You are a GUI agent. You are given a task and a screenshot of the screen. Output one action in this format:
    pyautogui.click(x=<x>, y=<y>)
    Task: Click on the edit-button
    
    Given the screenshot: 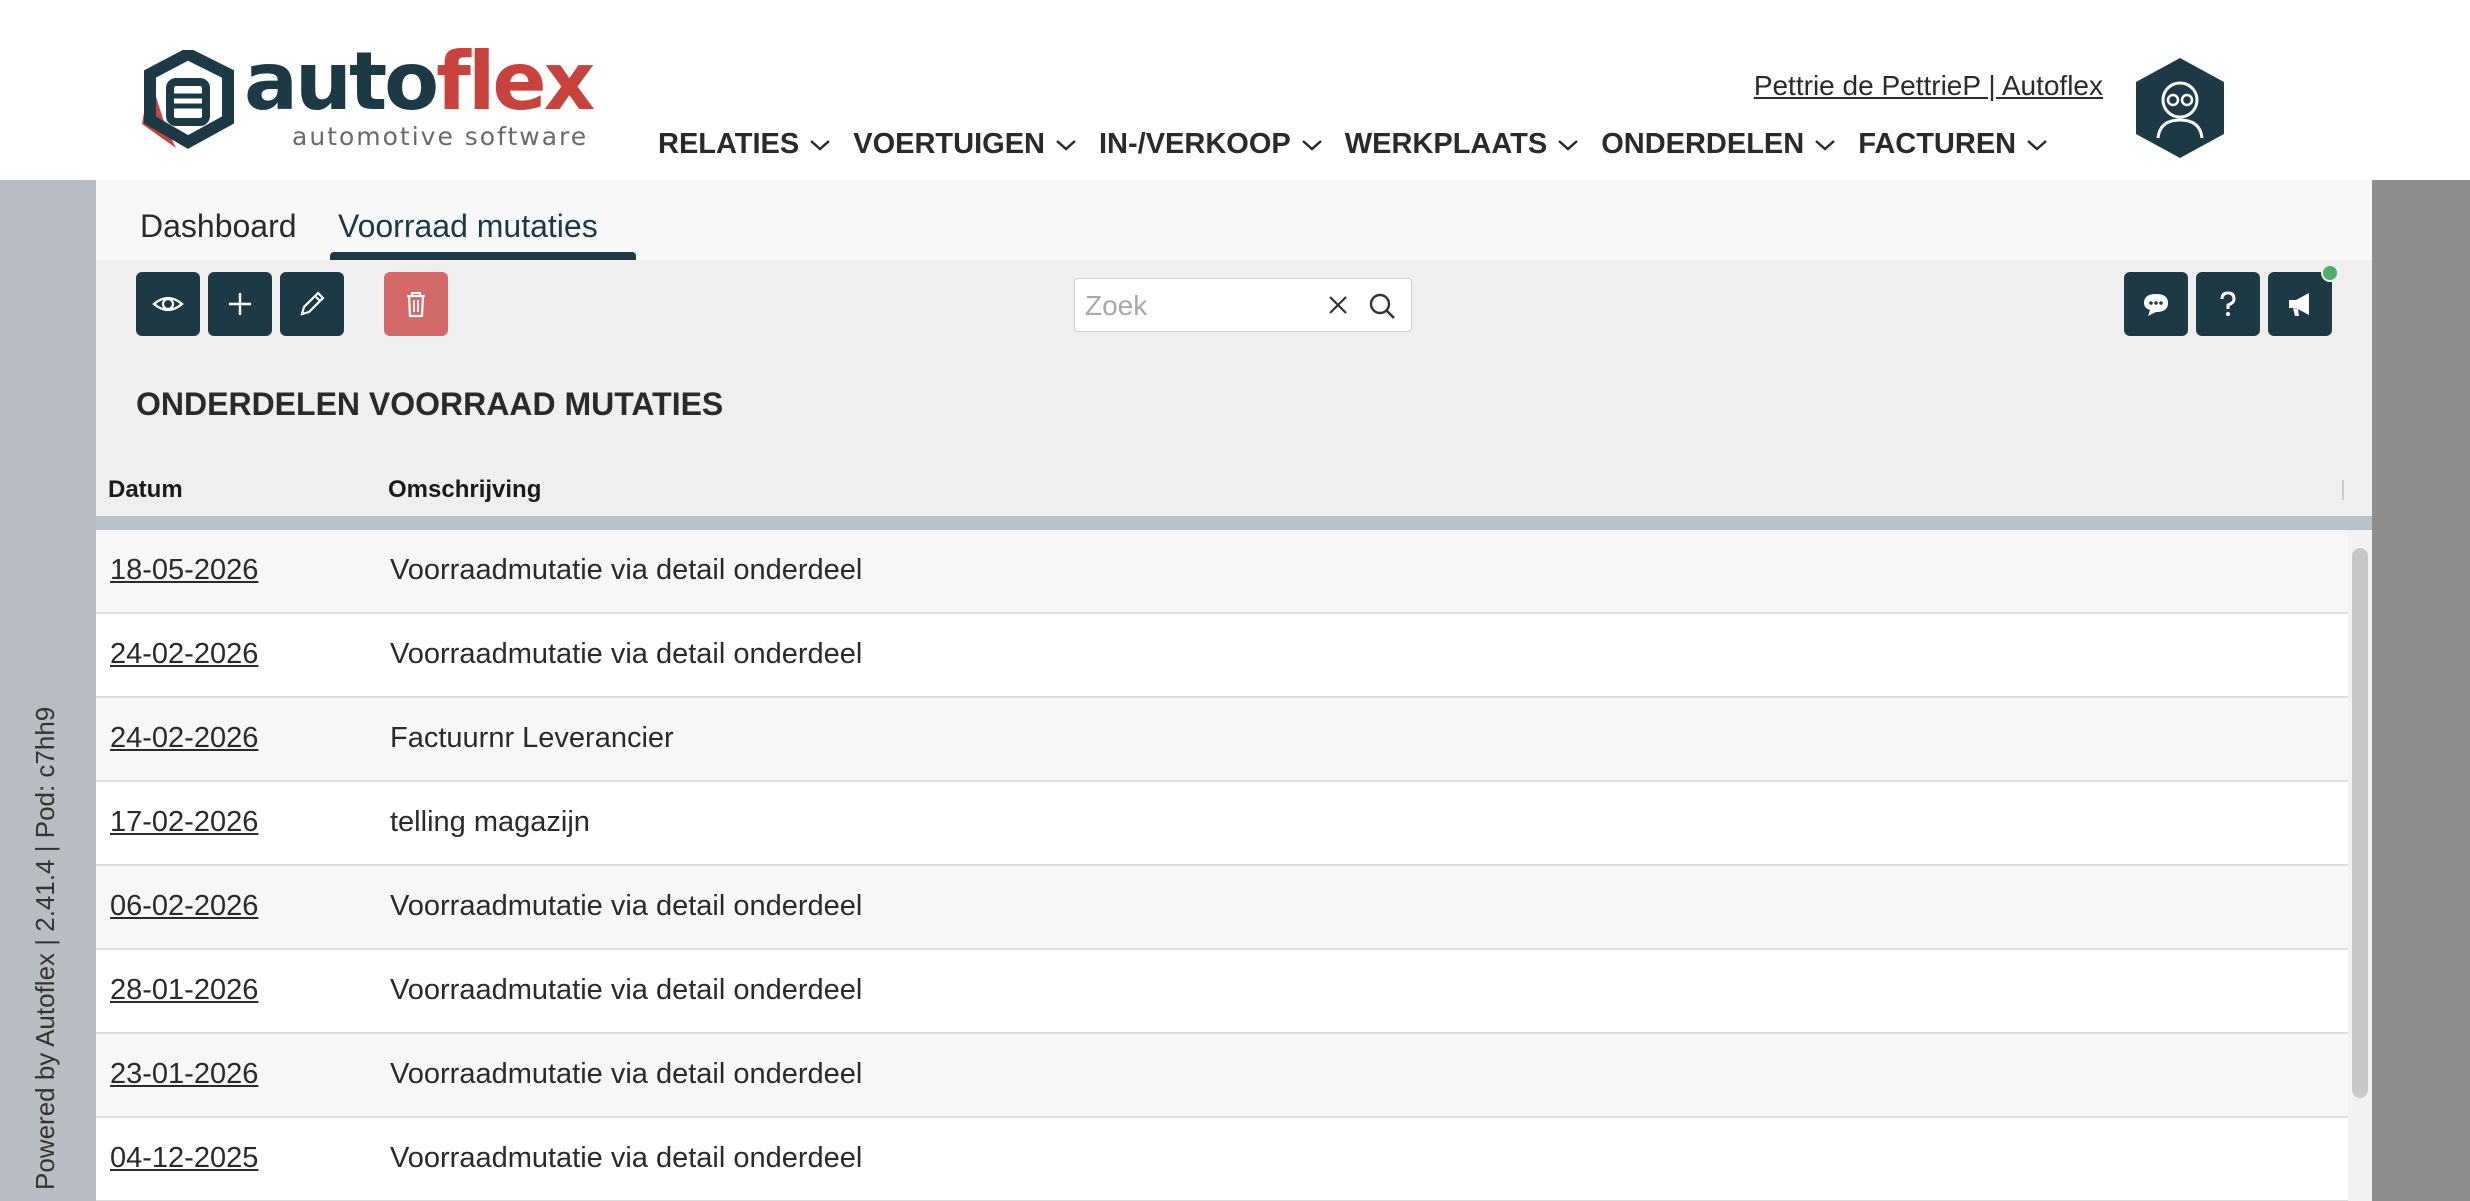 What is the action you would take?
    pyautogui.click(x=312, y=304)
    